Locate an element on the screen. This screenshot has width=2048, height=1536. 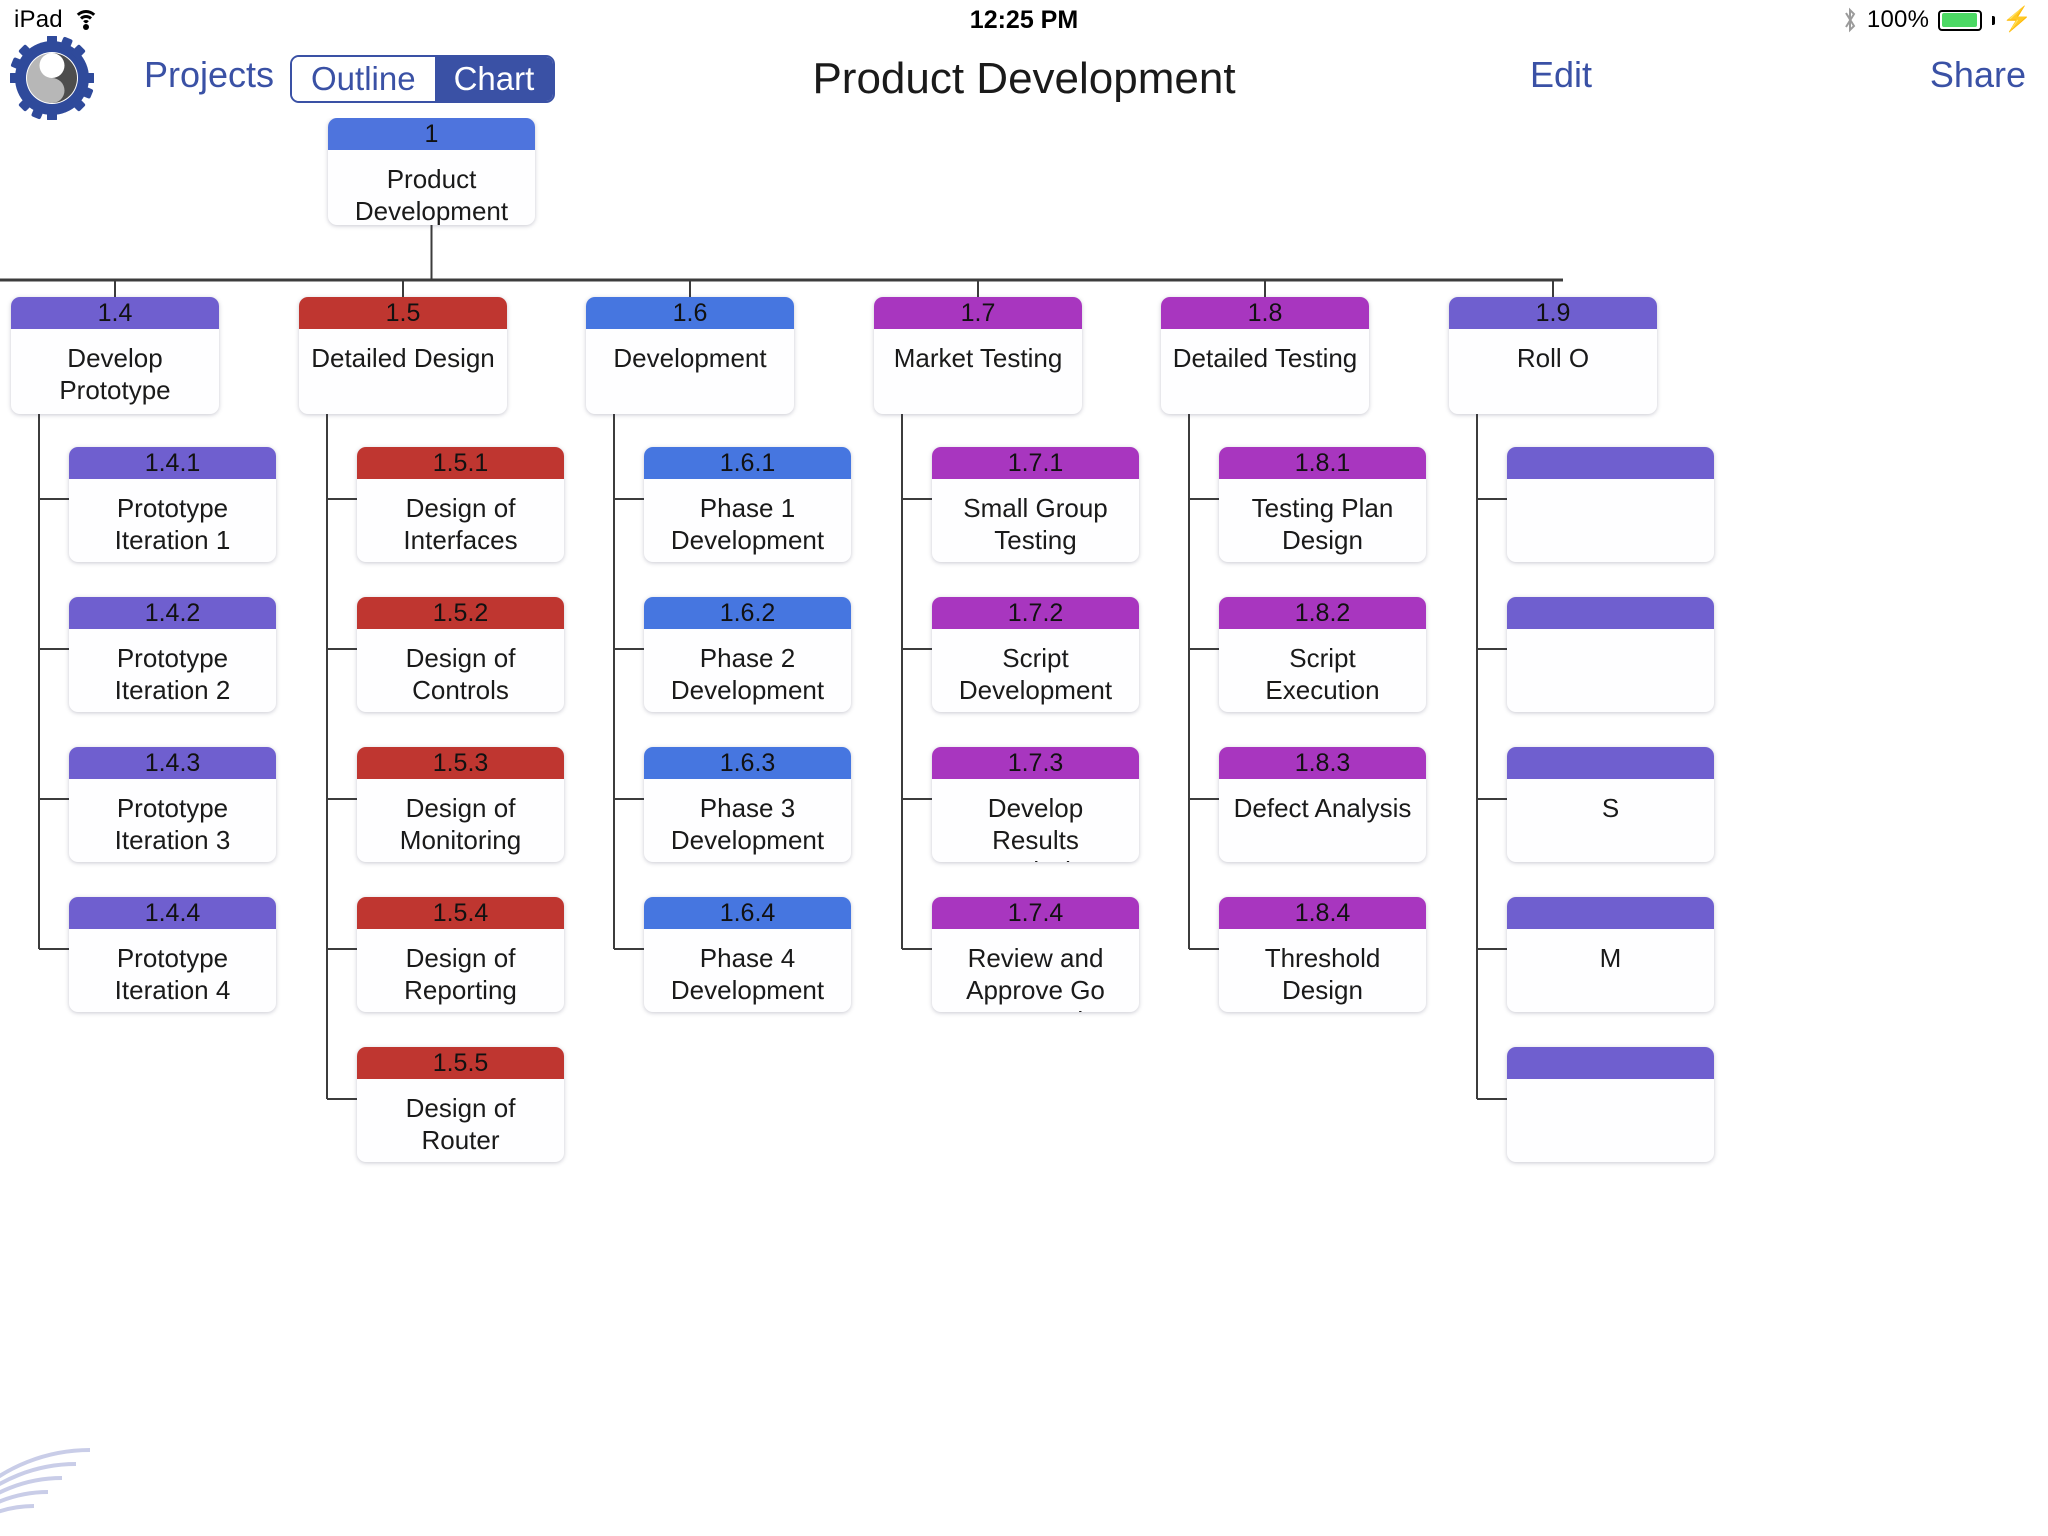
chart-node-child: 1.6.3 Phase 3 Development is located at coordinates (747, 804).